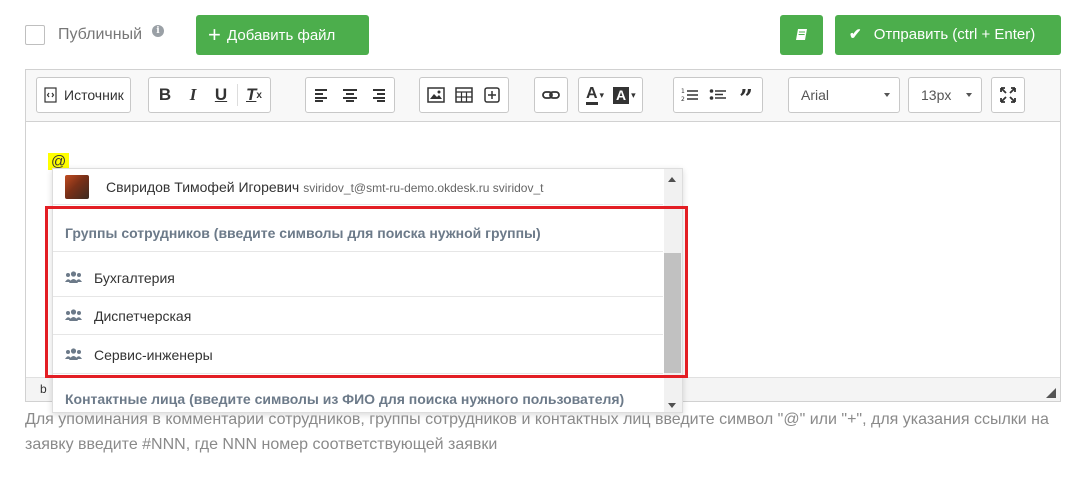  Describe the element at coordinates (855, 34) in the screenshot. I see `check-icon: ✔` at that location.